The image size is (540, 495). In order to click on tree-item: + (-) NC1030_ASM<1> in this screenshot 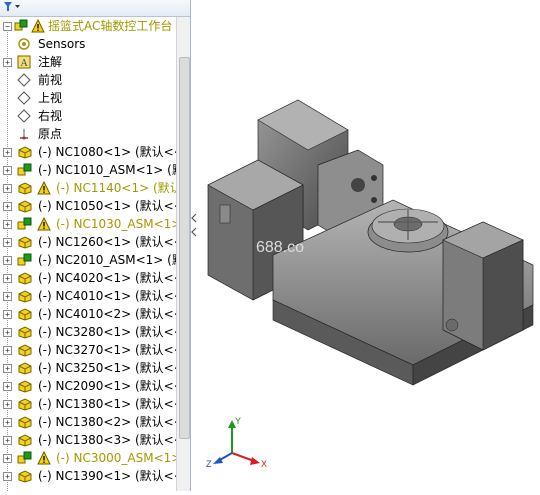, I will do `click(88, 224)`.